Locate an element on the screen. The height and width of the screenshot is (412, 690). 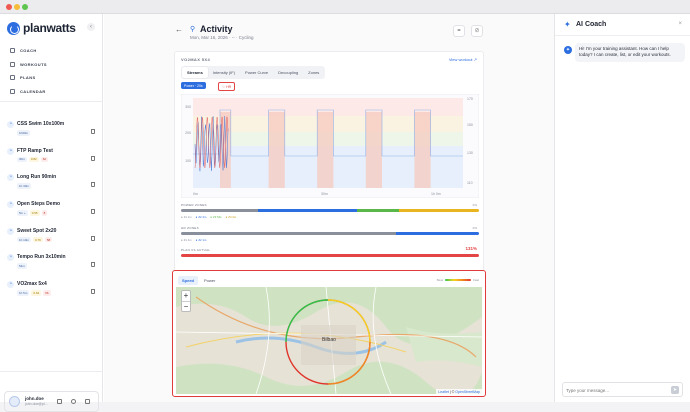
workout-title: CSS Swim 10x100m is located at coordinates (41, 124).